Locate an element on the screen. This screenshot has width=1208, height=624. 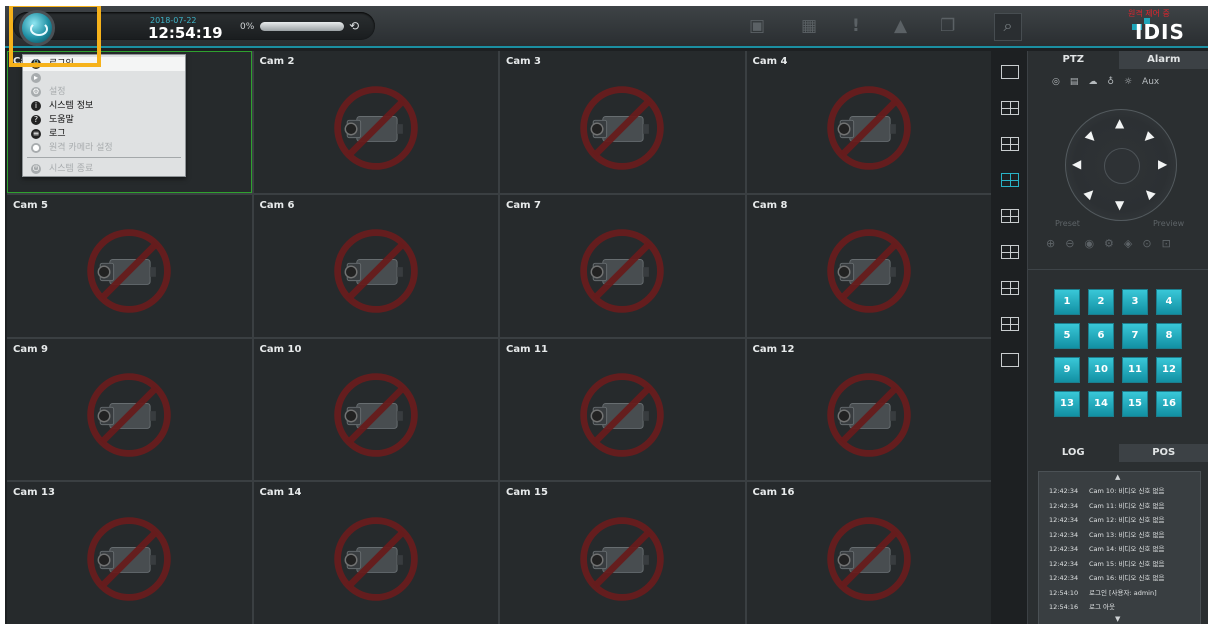
history-icon: ⟲ is located at coordinates (354, 26).